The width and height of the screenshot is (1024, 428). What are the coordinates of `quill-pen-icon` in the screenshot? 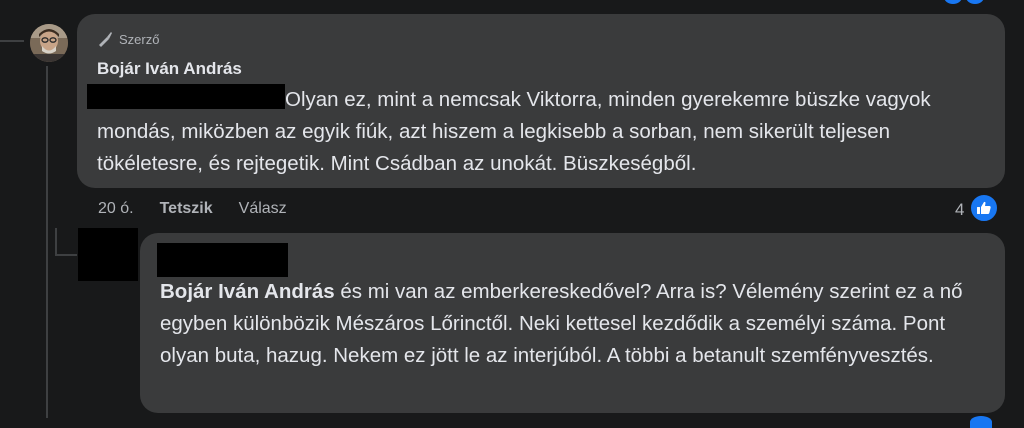 It's located at (105, 39).